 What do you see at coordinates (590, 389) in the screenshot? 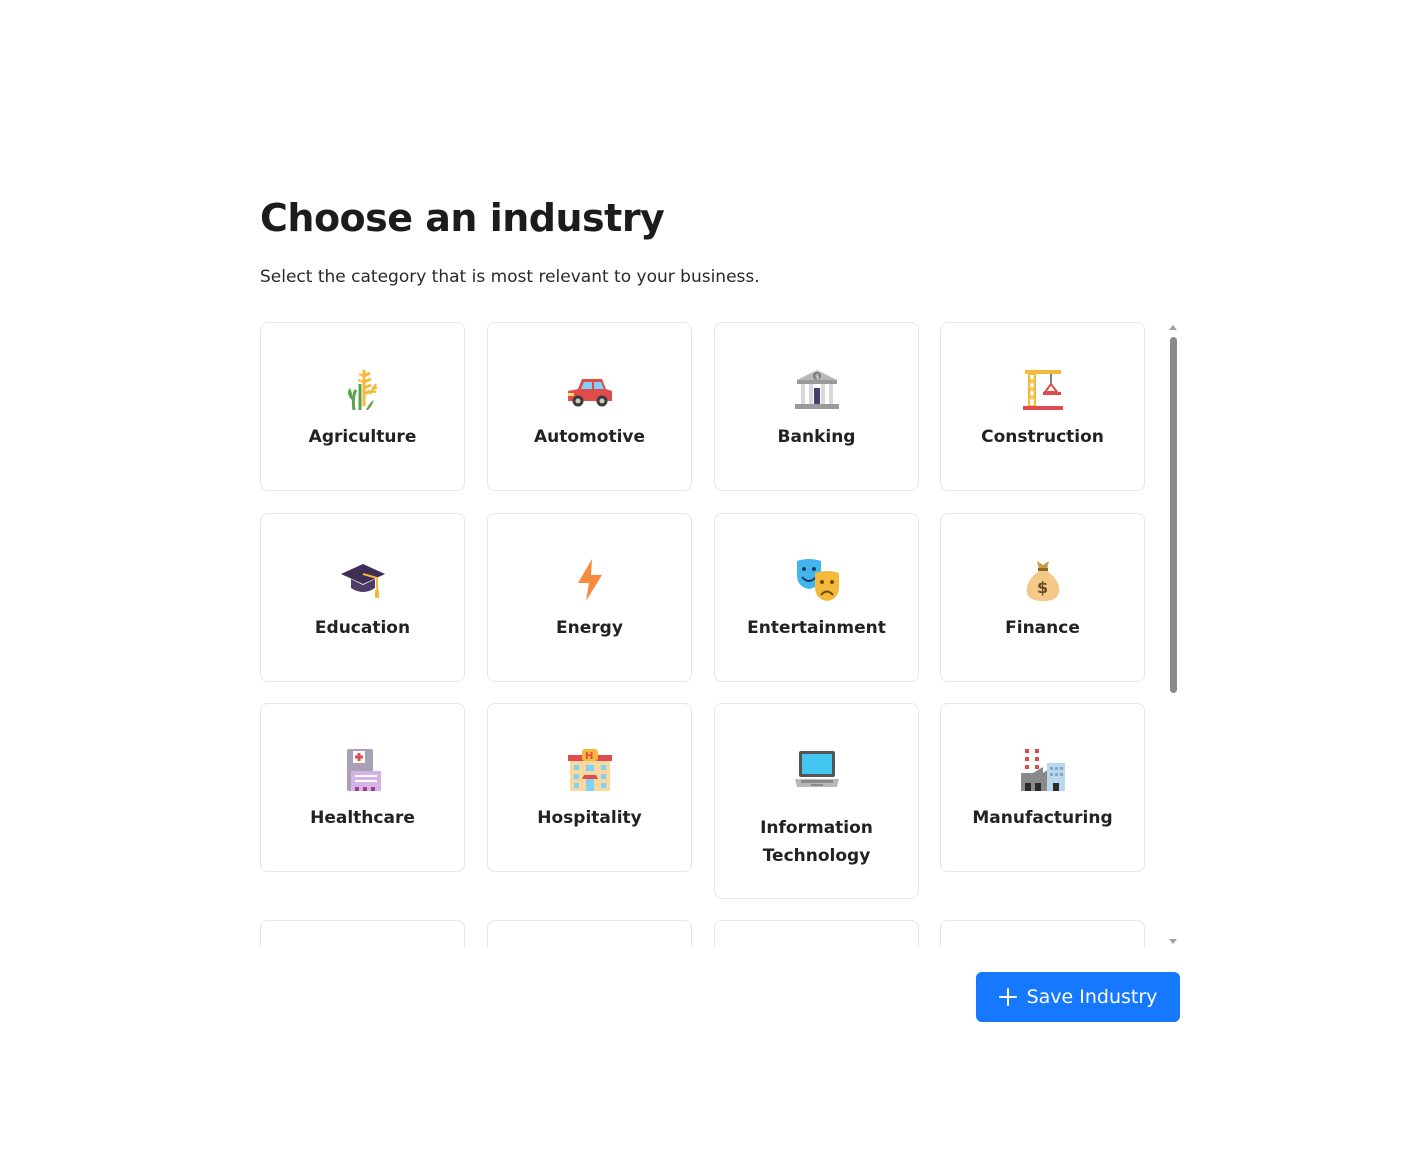
I see `car-icon` at bounding box center [590, 389].